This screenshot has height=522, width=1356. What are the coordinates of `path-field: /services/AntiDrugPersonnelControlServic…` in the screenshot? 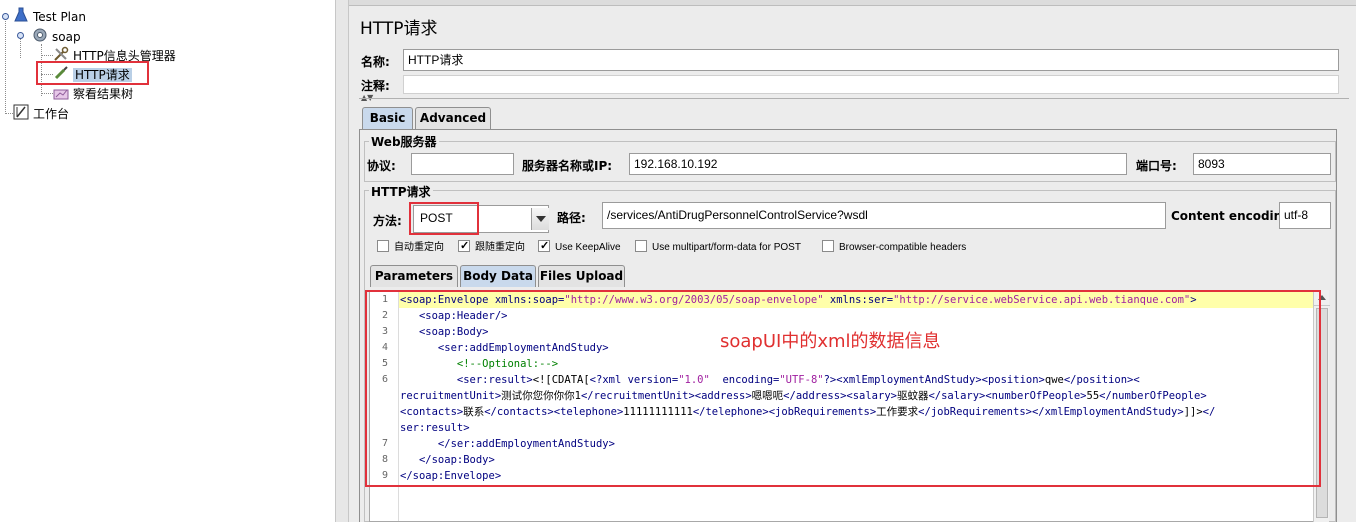 It's located at (884, 215).